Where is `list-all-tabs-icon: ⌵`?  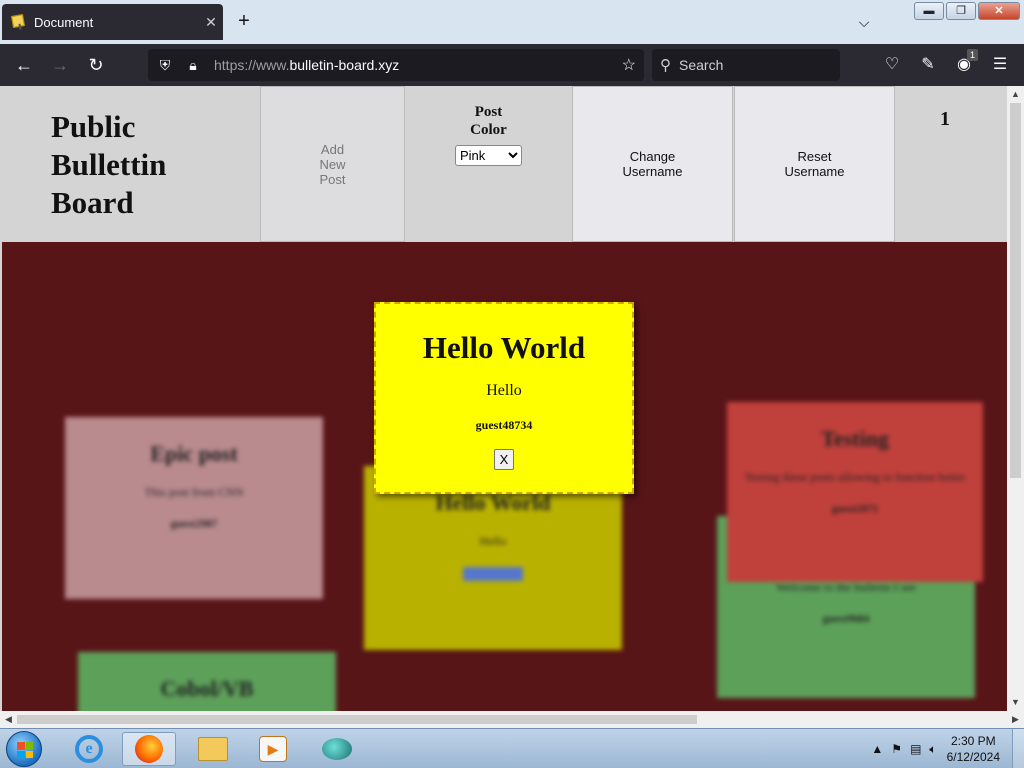 list-all-tabs-icon: ⌵ is located at coordinates (864, 22).